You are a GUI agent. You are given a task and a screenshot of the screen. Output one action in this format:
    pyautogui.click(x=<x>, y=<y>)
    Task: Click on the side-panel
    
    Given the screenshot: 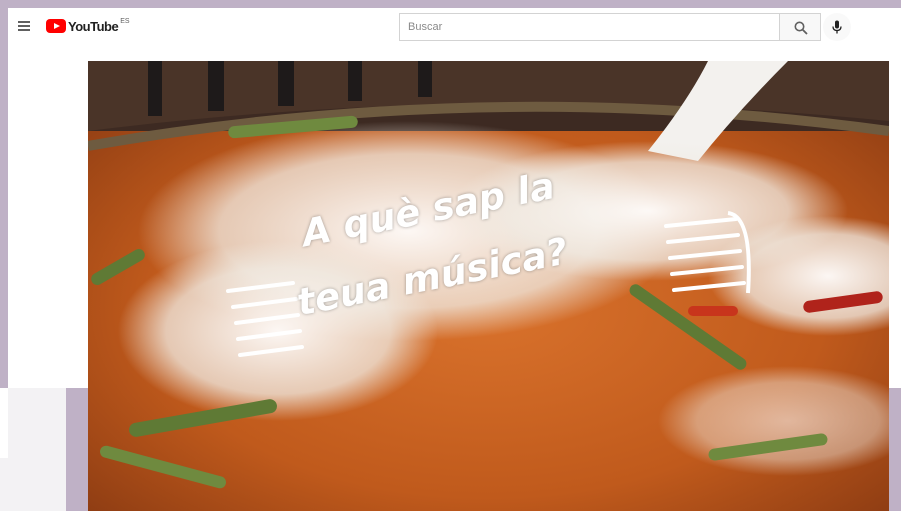 What is the action you would take?
    pyautogui.click(x=33, y=449)
    